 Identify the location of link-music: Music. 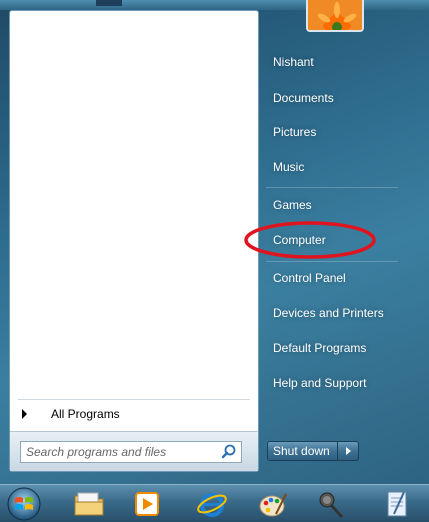
(331, 167).